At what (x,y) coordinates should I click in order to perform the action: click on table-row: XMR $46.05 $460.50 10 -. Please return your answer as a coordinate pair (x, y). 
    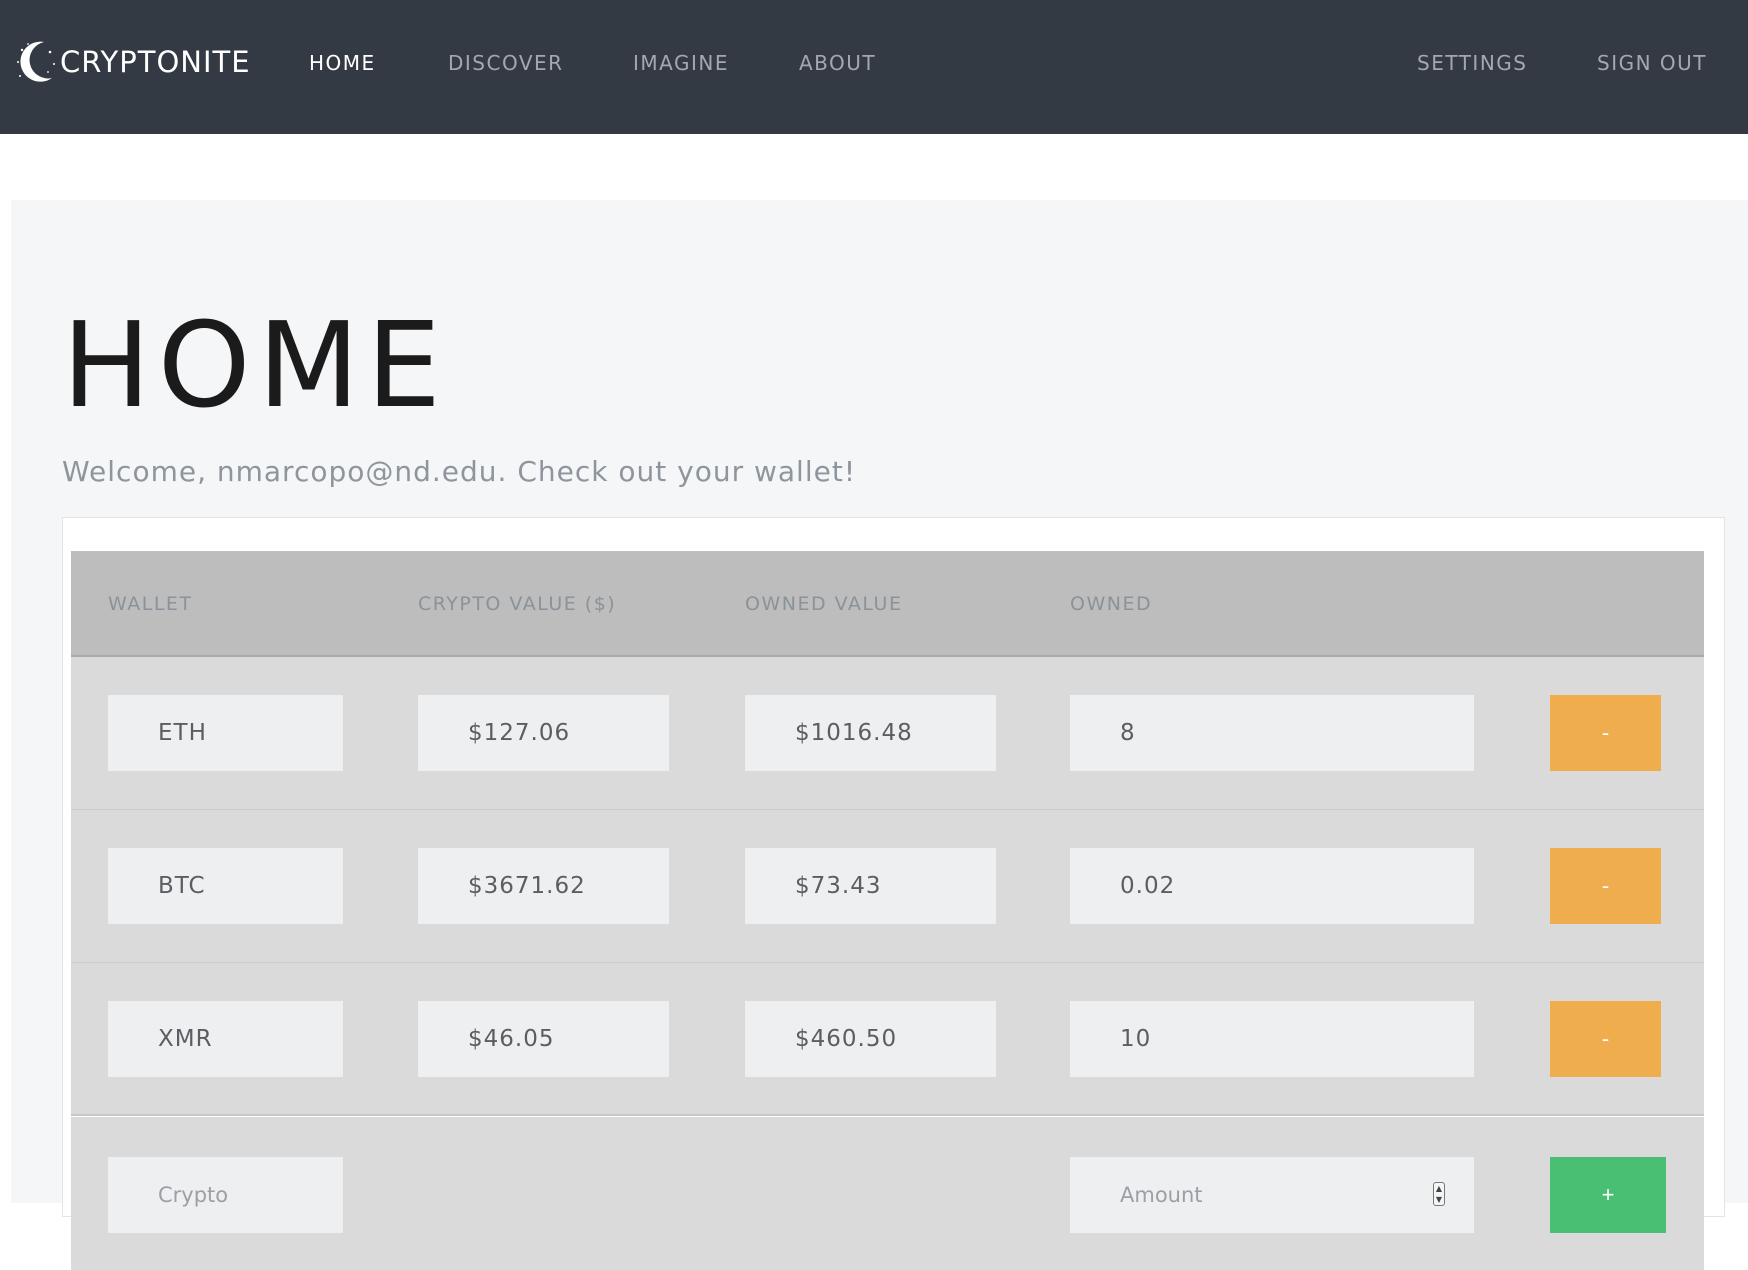
    Looking at the image, I should click on (887, 1039).